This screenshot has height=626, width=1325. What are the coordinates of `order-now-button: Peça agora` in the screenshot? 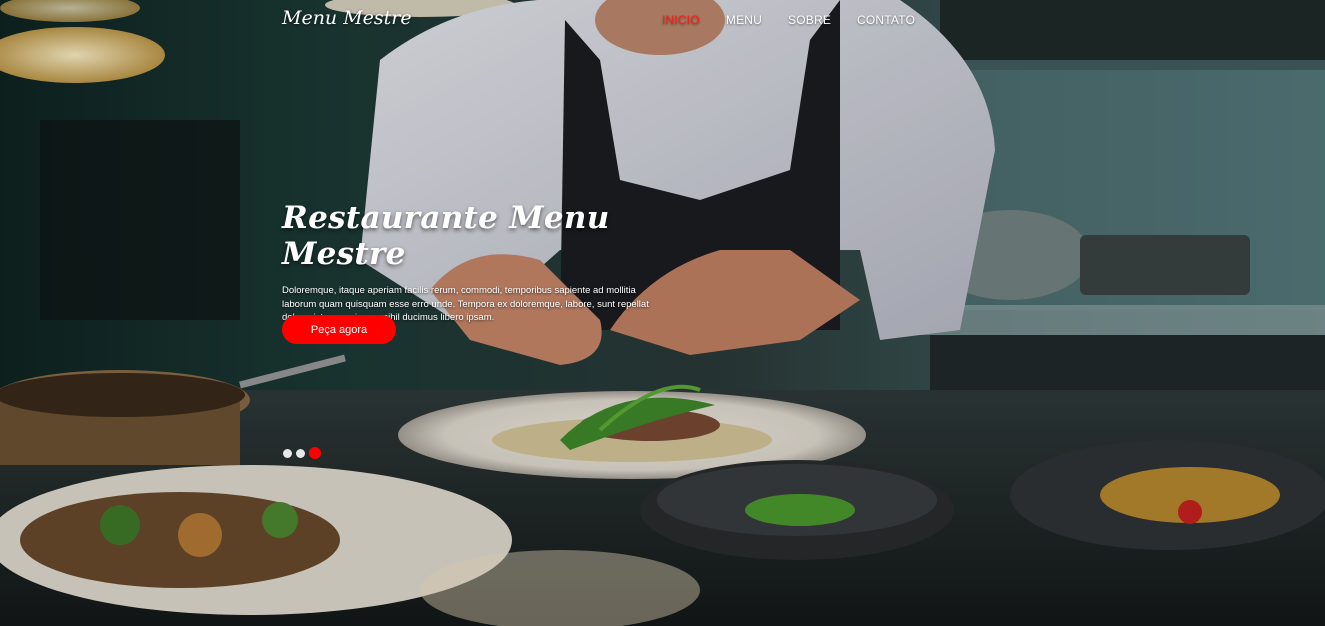 It's located at (339, 329).